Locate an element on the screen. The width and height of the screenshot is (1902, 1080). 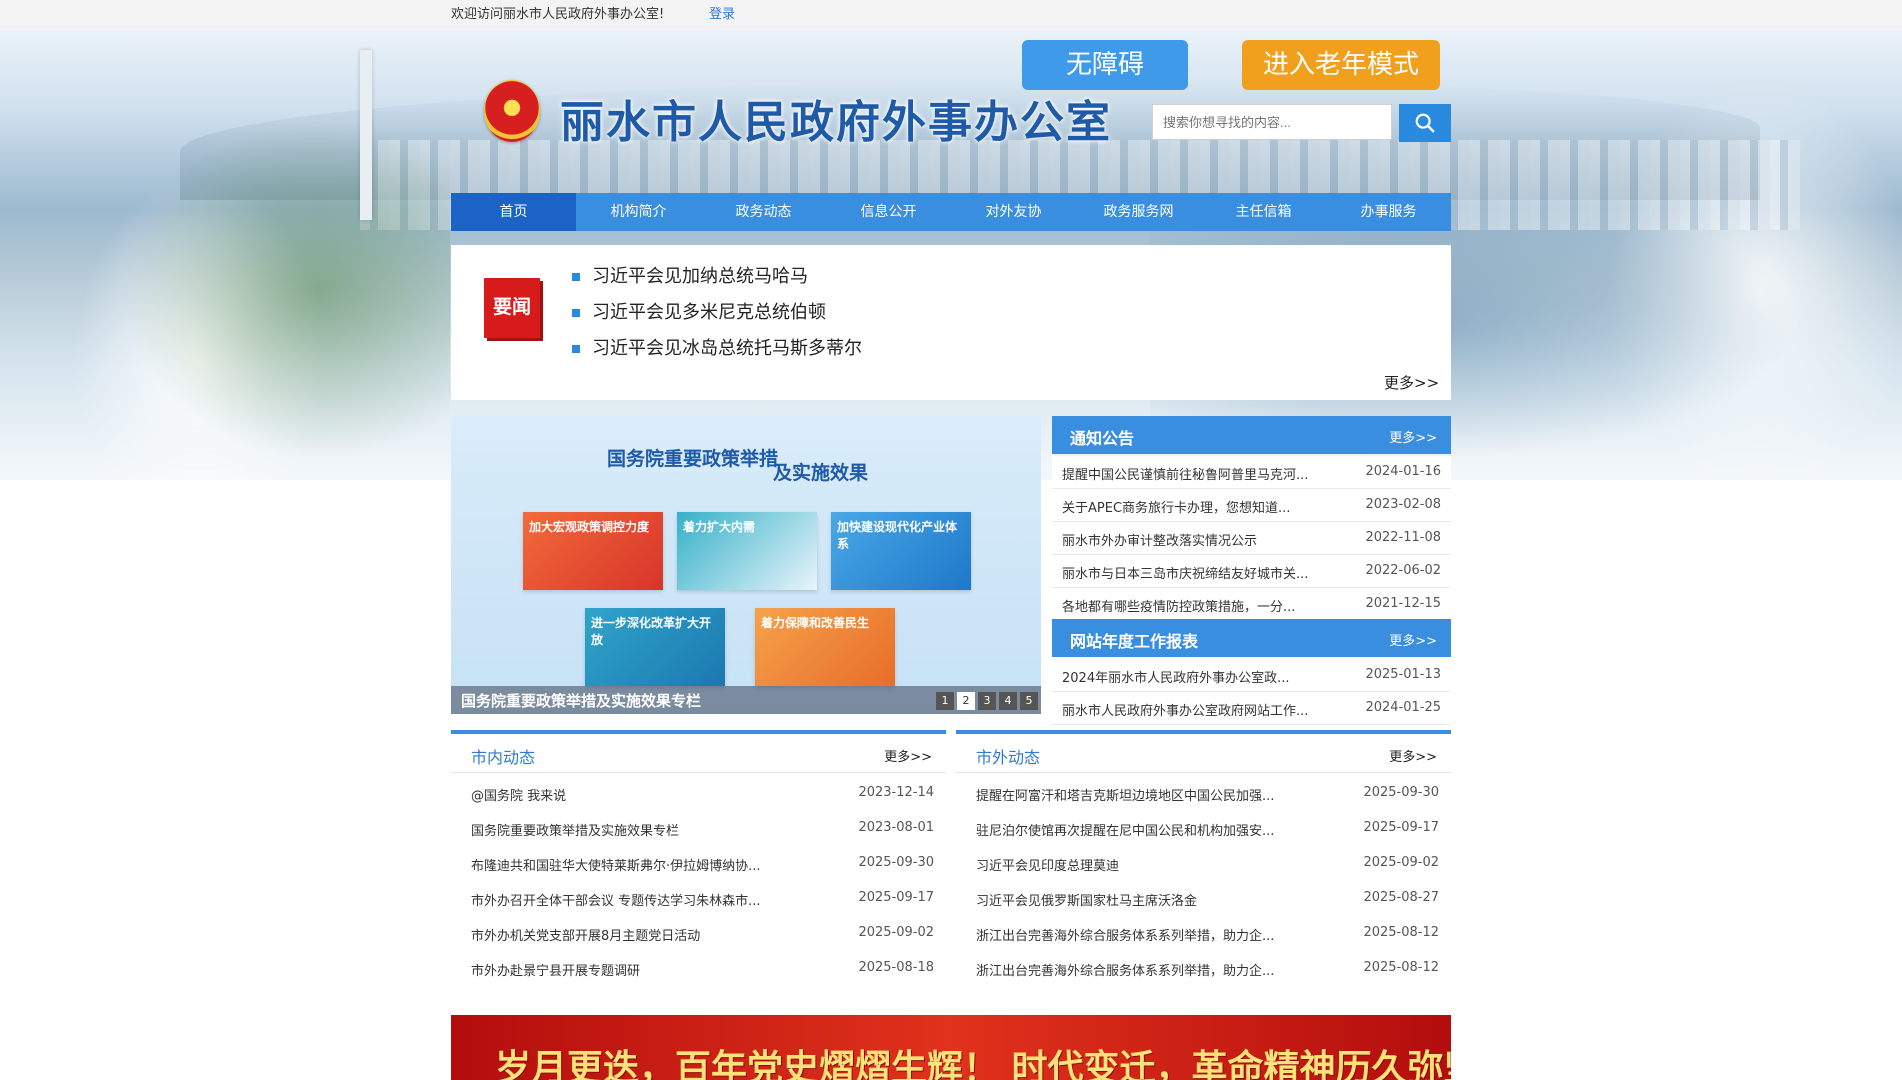
carousel-title-line1: 国务院重要政策举措 is located at coordinates (693, 459).